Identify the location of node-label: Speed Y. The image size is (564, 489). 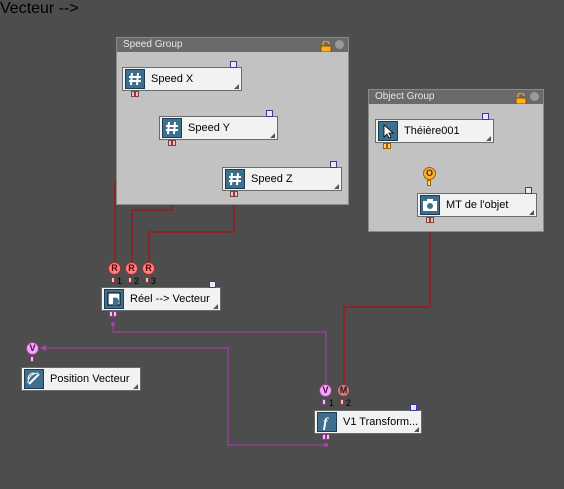
(209, 128).